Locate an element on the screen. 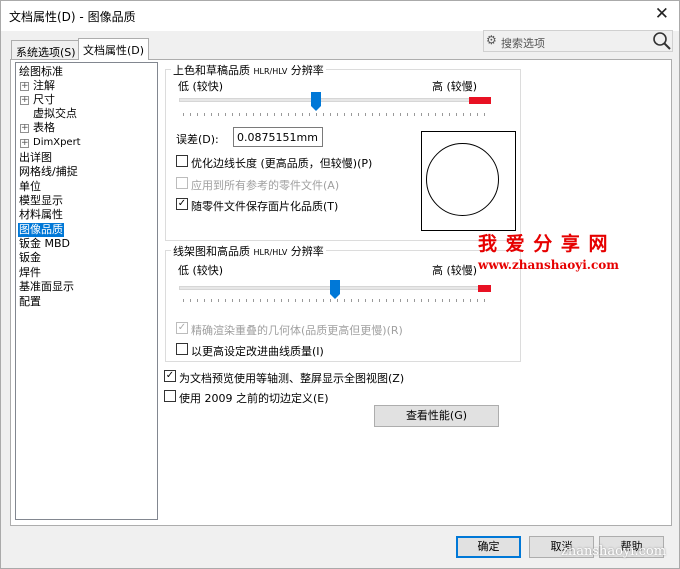 Image resolution: width=680 pixels, height=569 pixels. optimize-edge-length-label: 优化边线长度 (更高品质，但较慢)(P) is located at coordinates (282, 163).